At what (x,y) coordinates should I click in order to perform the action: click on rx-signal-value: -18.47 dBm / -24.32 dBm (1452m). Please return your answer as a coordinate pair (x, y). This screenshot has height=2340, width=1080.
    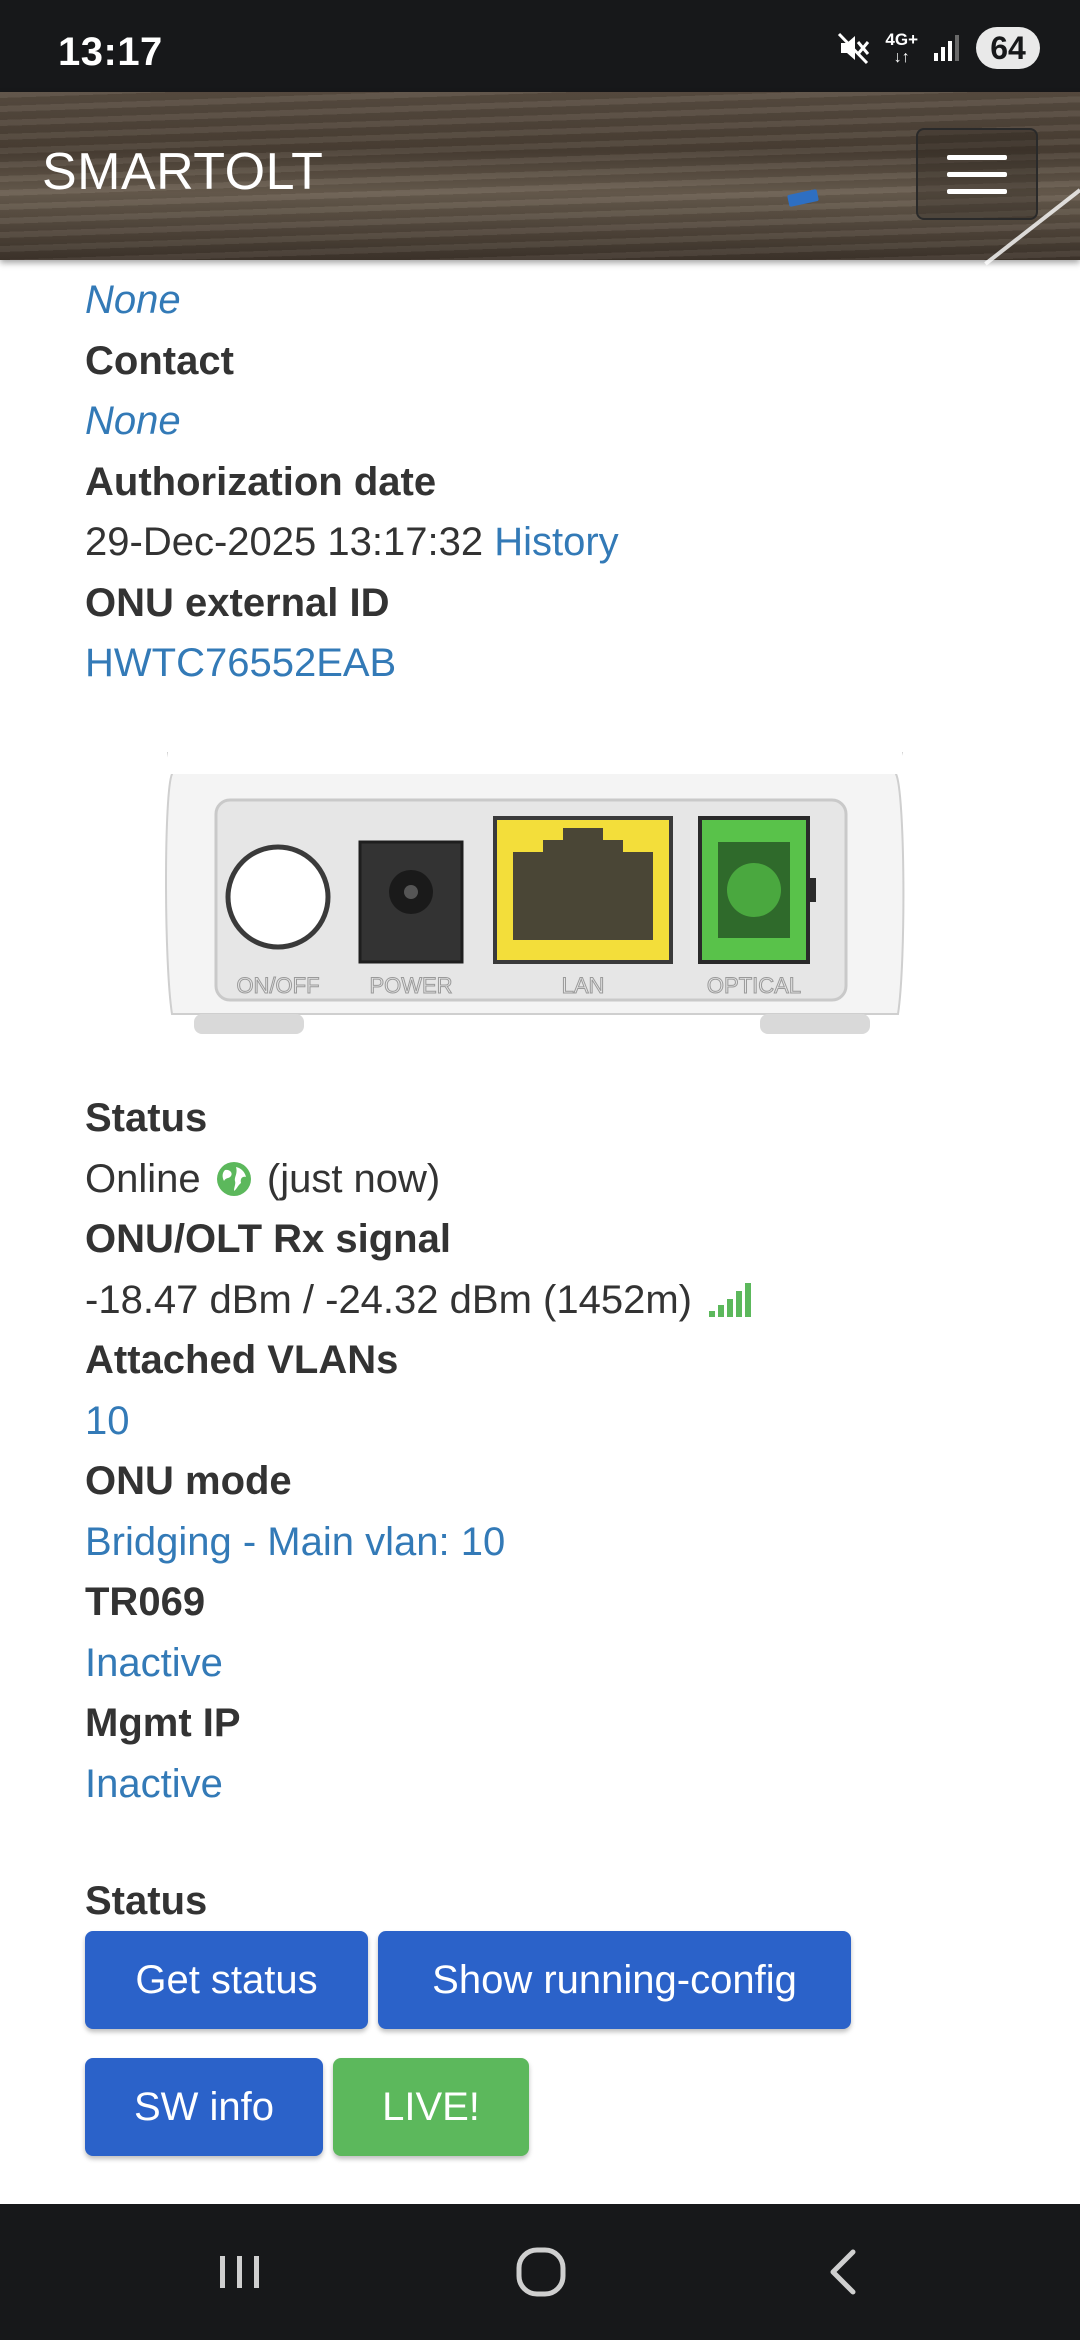
    Looking at the image, I should click on (388, 1299).